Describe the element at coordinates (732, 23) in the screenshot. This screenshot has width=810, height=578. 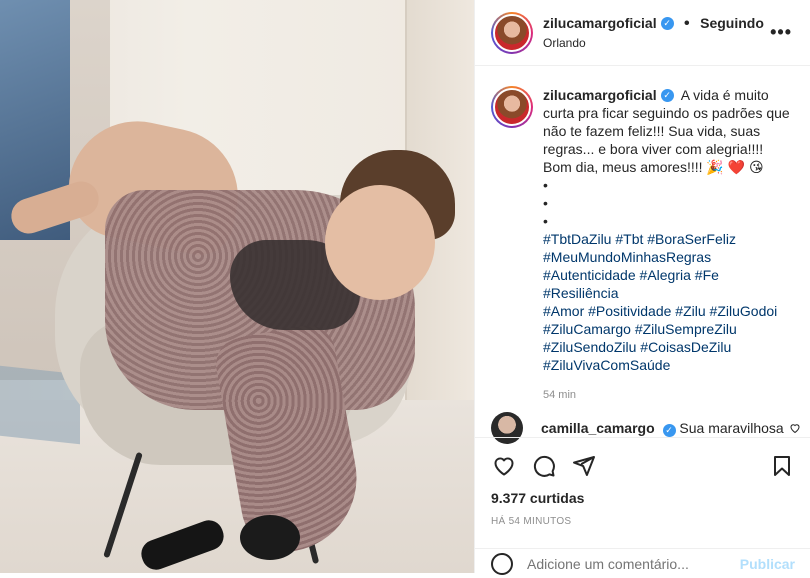
I see `following-button: Seguindo` at that location.